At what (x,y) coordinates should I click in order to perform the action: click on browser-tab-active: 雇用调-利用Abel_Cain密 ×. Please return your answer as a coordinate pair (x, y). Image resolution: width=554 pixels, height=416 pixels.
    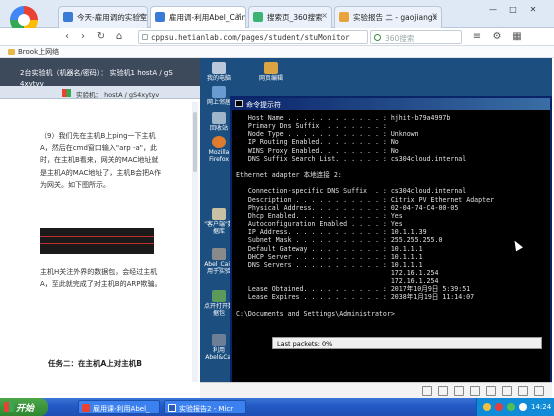
    Looking at the image, I should click on (198, 17).